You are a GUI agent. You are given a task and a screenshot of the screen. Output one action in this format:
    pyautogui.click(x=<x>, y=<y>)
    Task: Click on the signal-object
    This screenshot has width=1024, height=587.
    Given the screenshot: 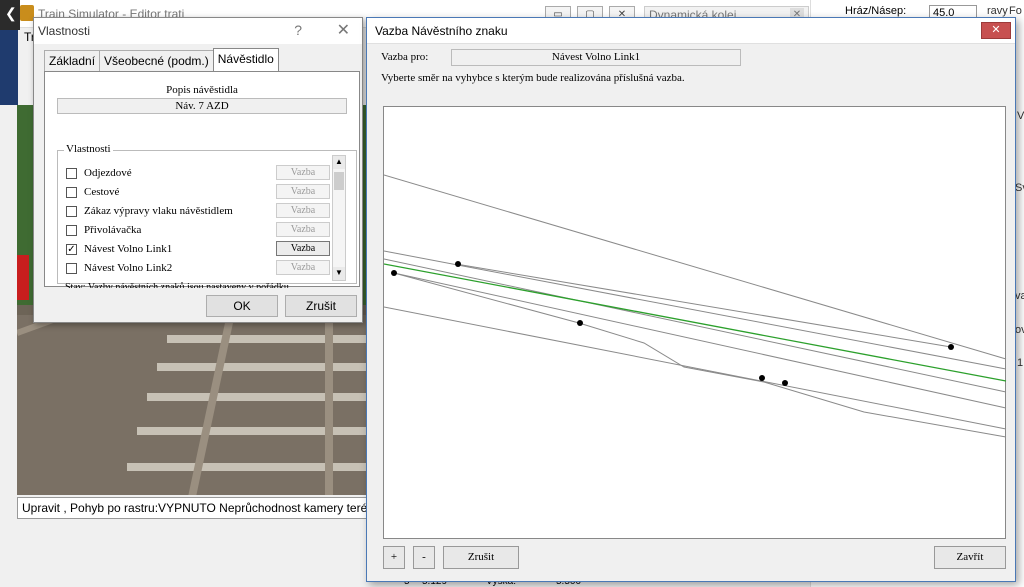 What is the action you would take?
    pyautogui.click(x=23, y=277)
    